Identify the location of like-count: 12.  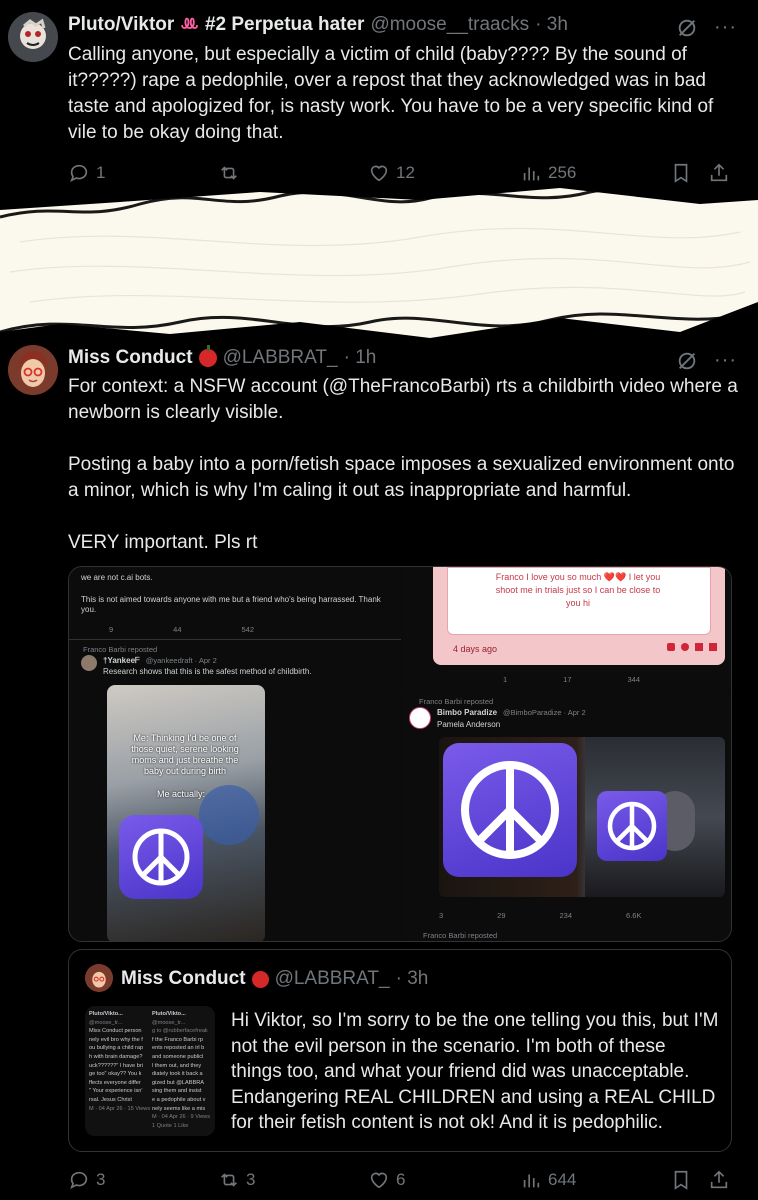
(405, 172).